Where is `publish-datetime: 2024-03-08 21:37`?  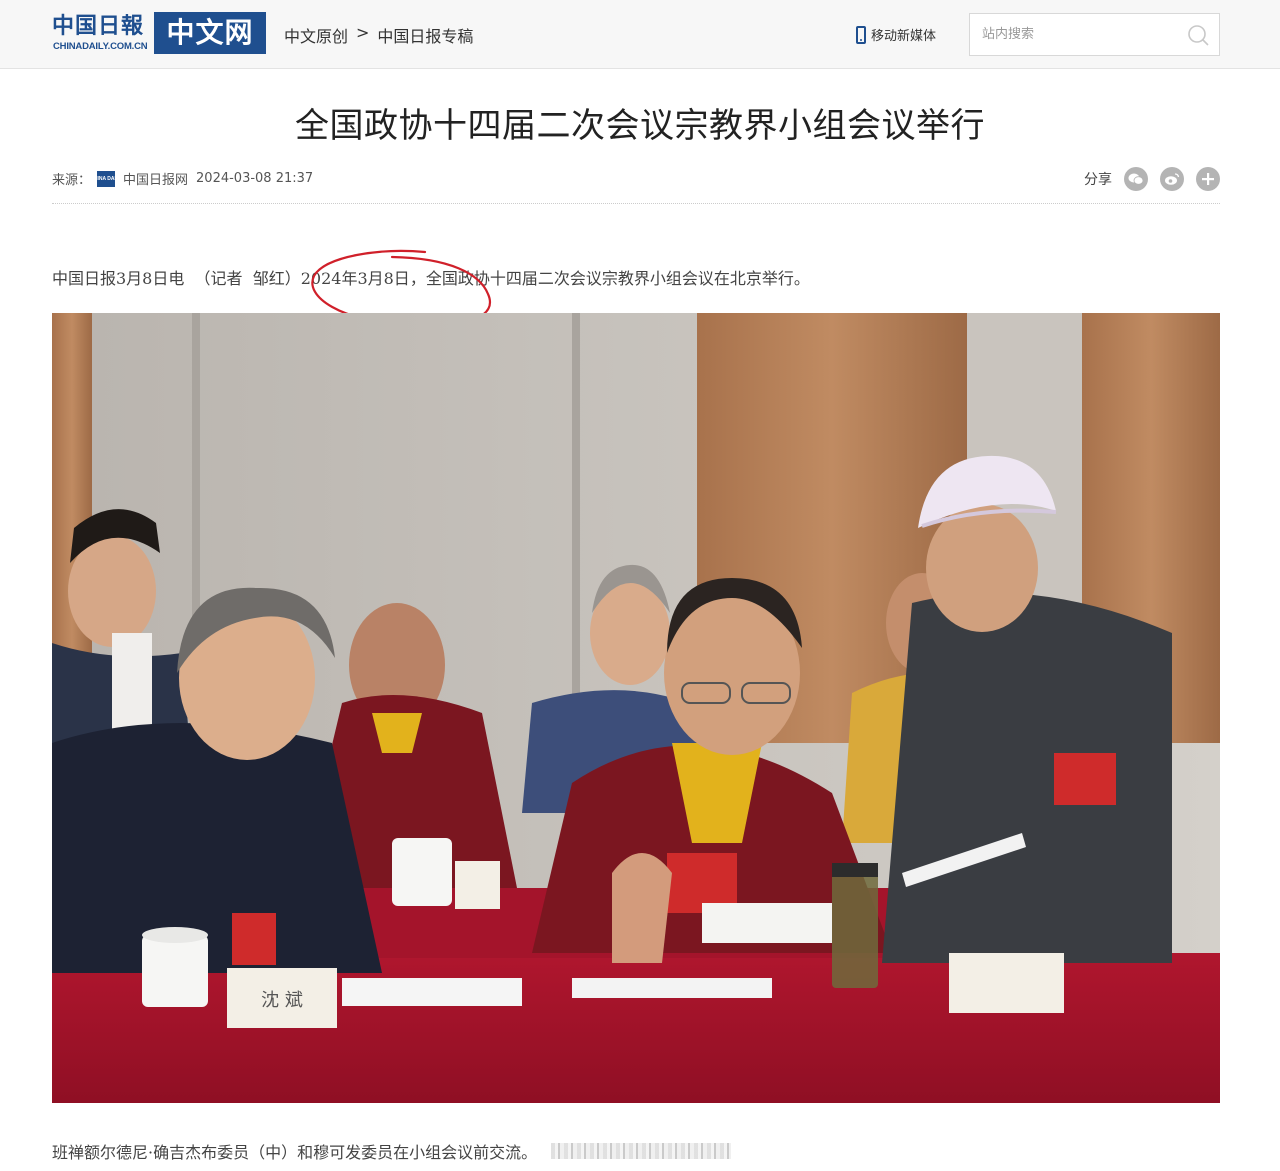 publish-datetime: 2024-03-08 21:37 is located at coordinates (255, 178).